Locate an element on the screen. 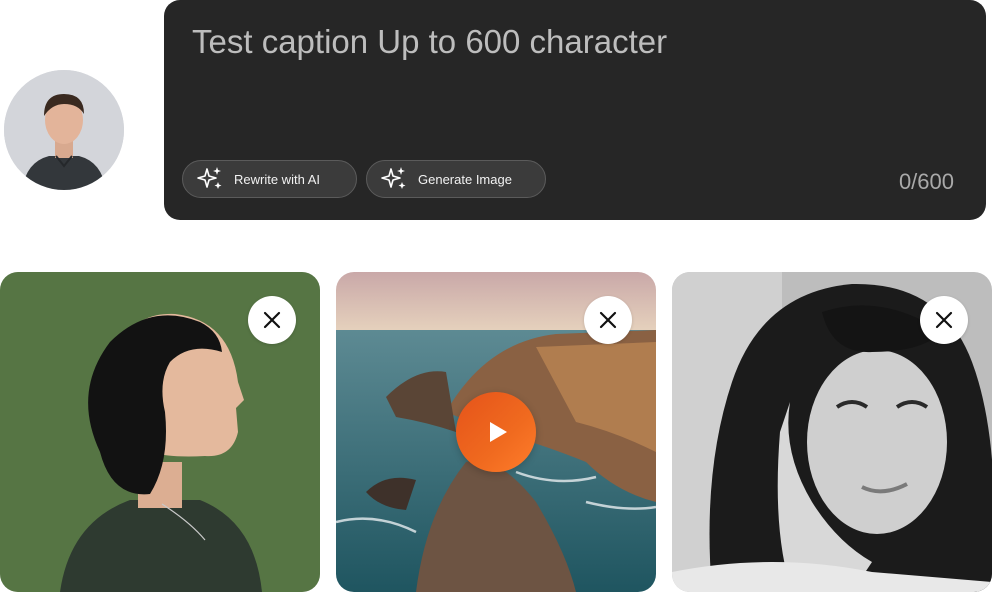 This screenshot has width=992, height=592. play-icon is located at coordinates (498, 432).